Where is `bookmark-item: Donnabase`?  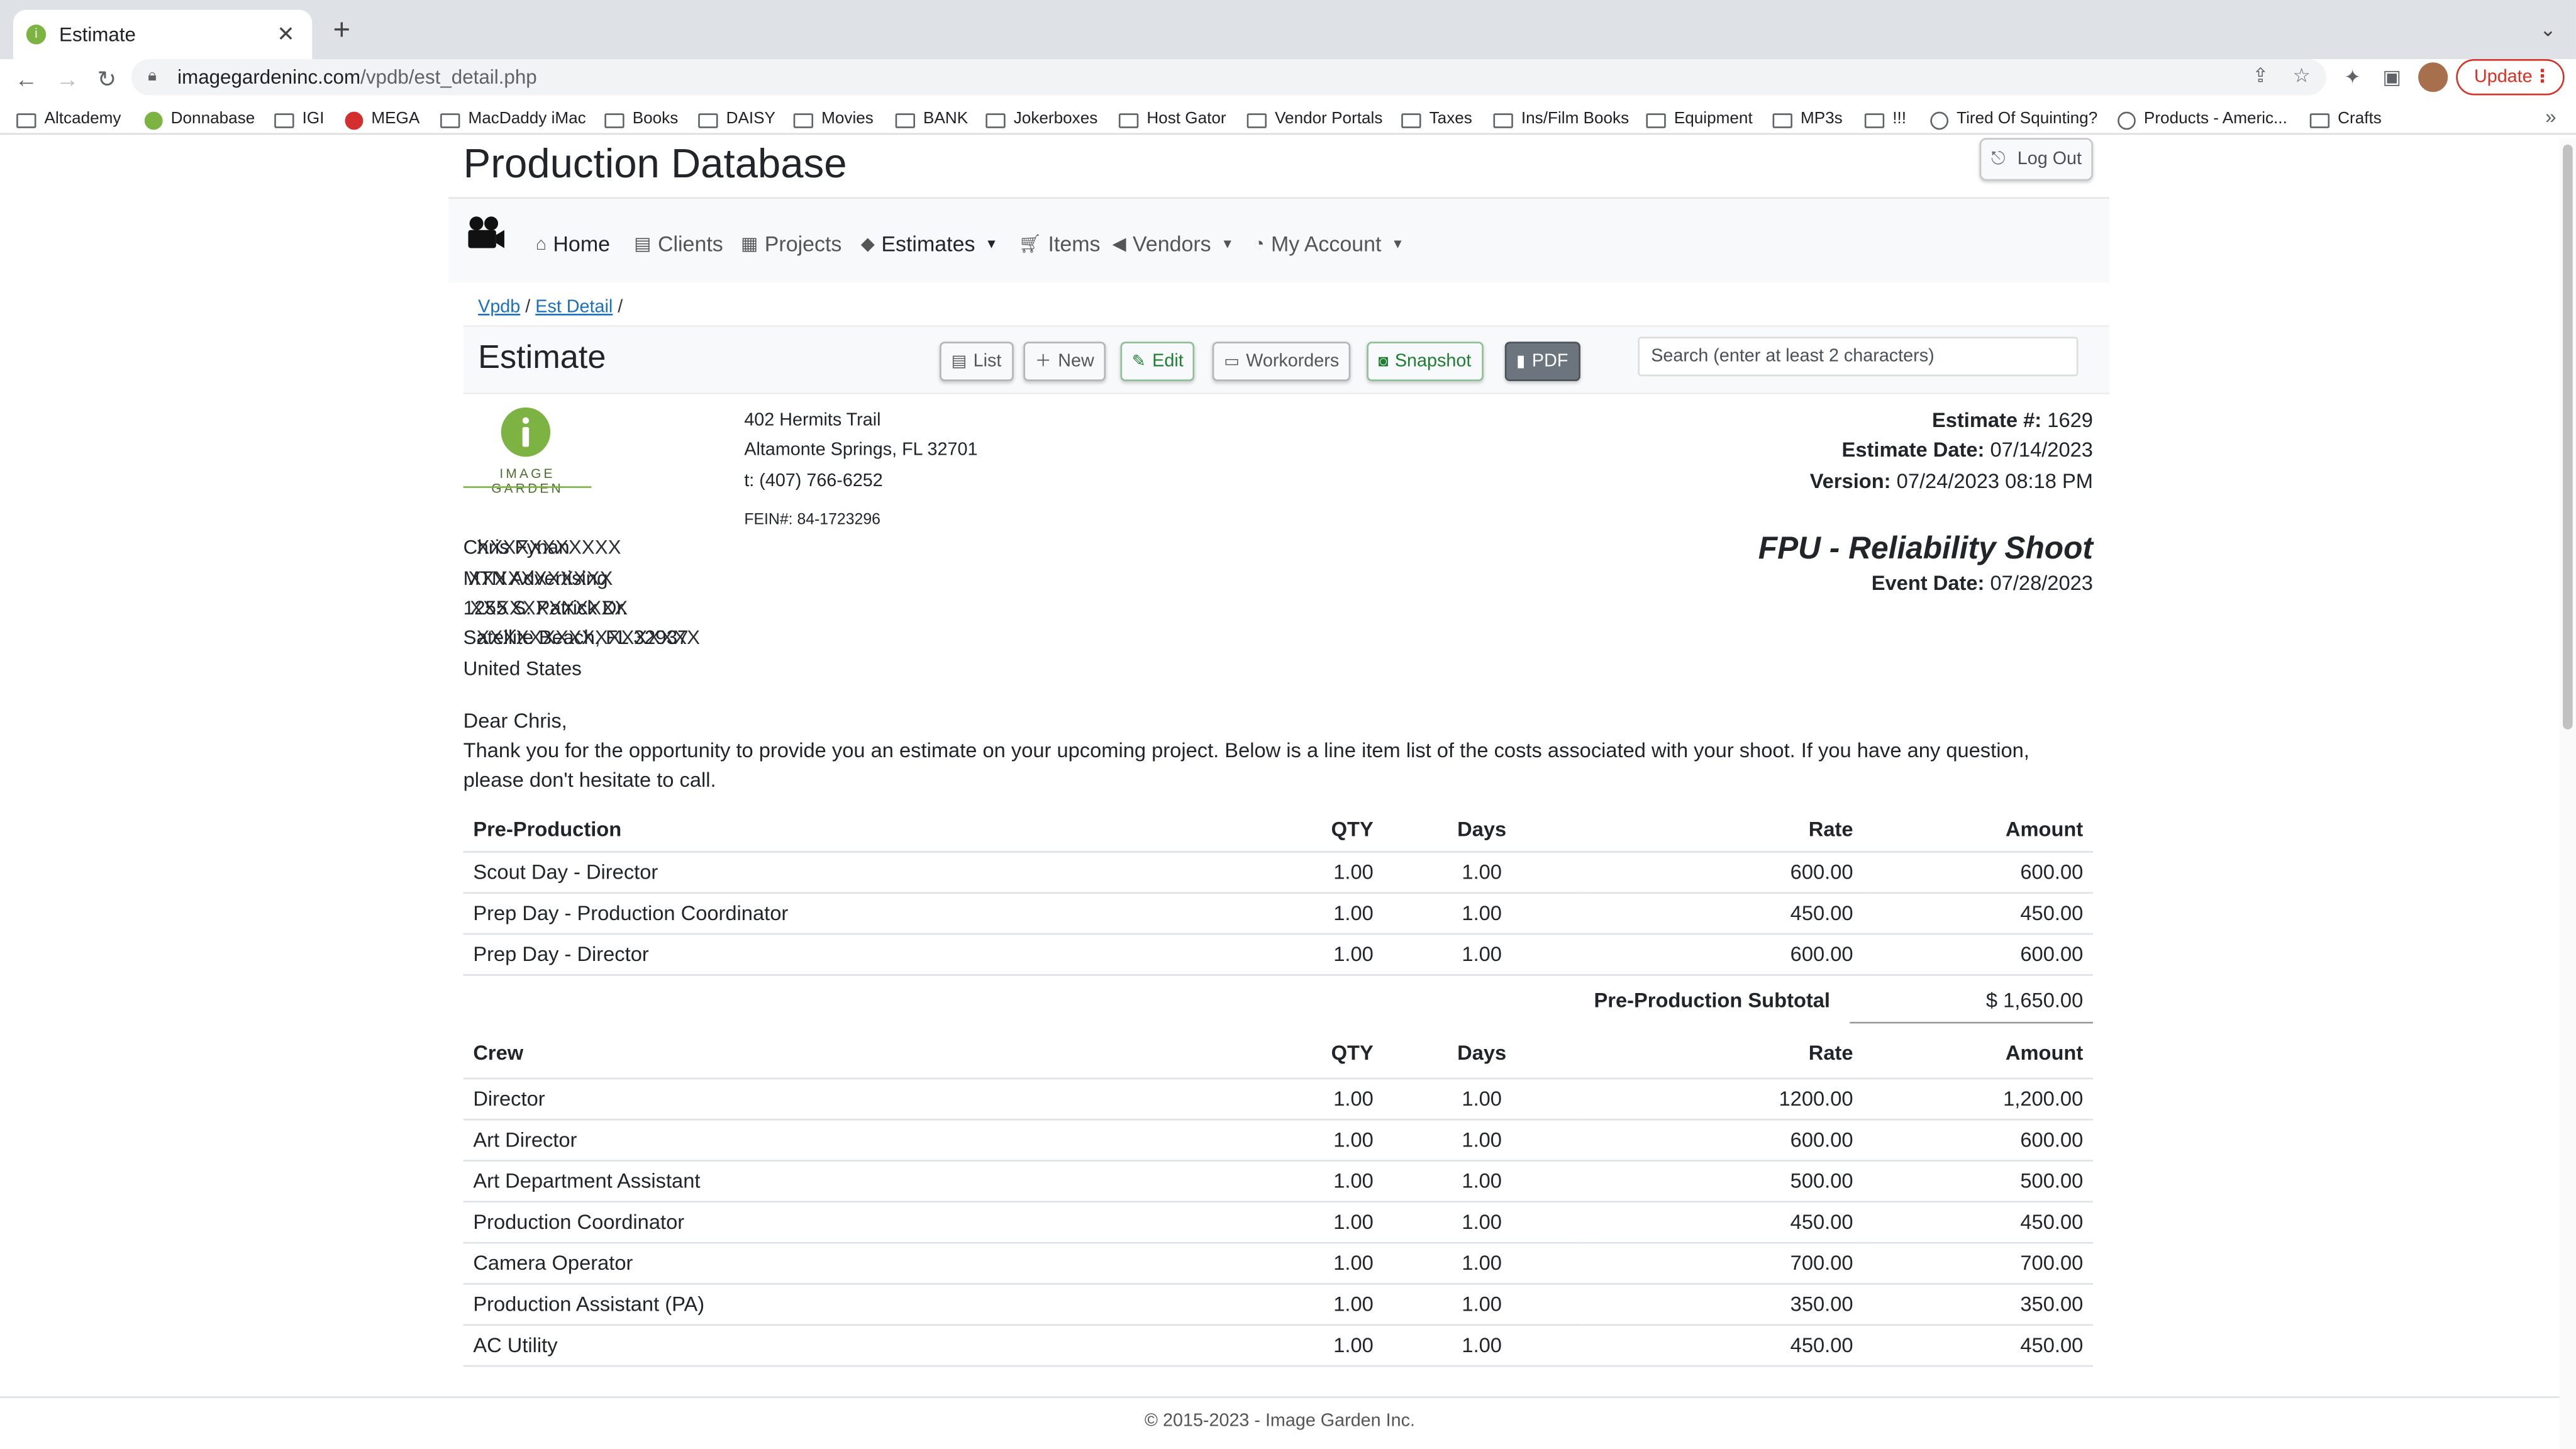 bookmark-item: Donnabase is located at coordinates (199, 120).